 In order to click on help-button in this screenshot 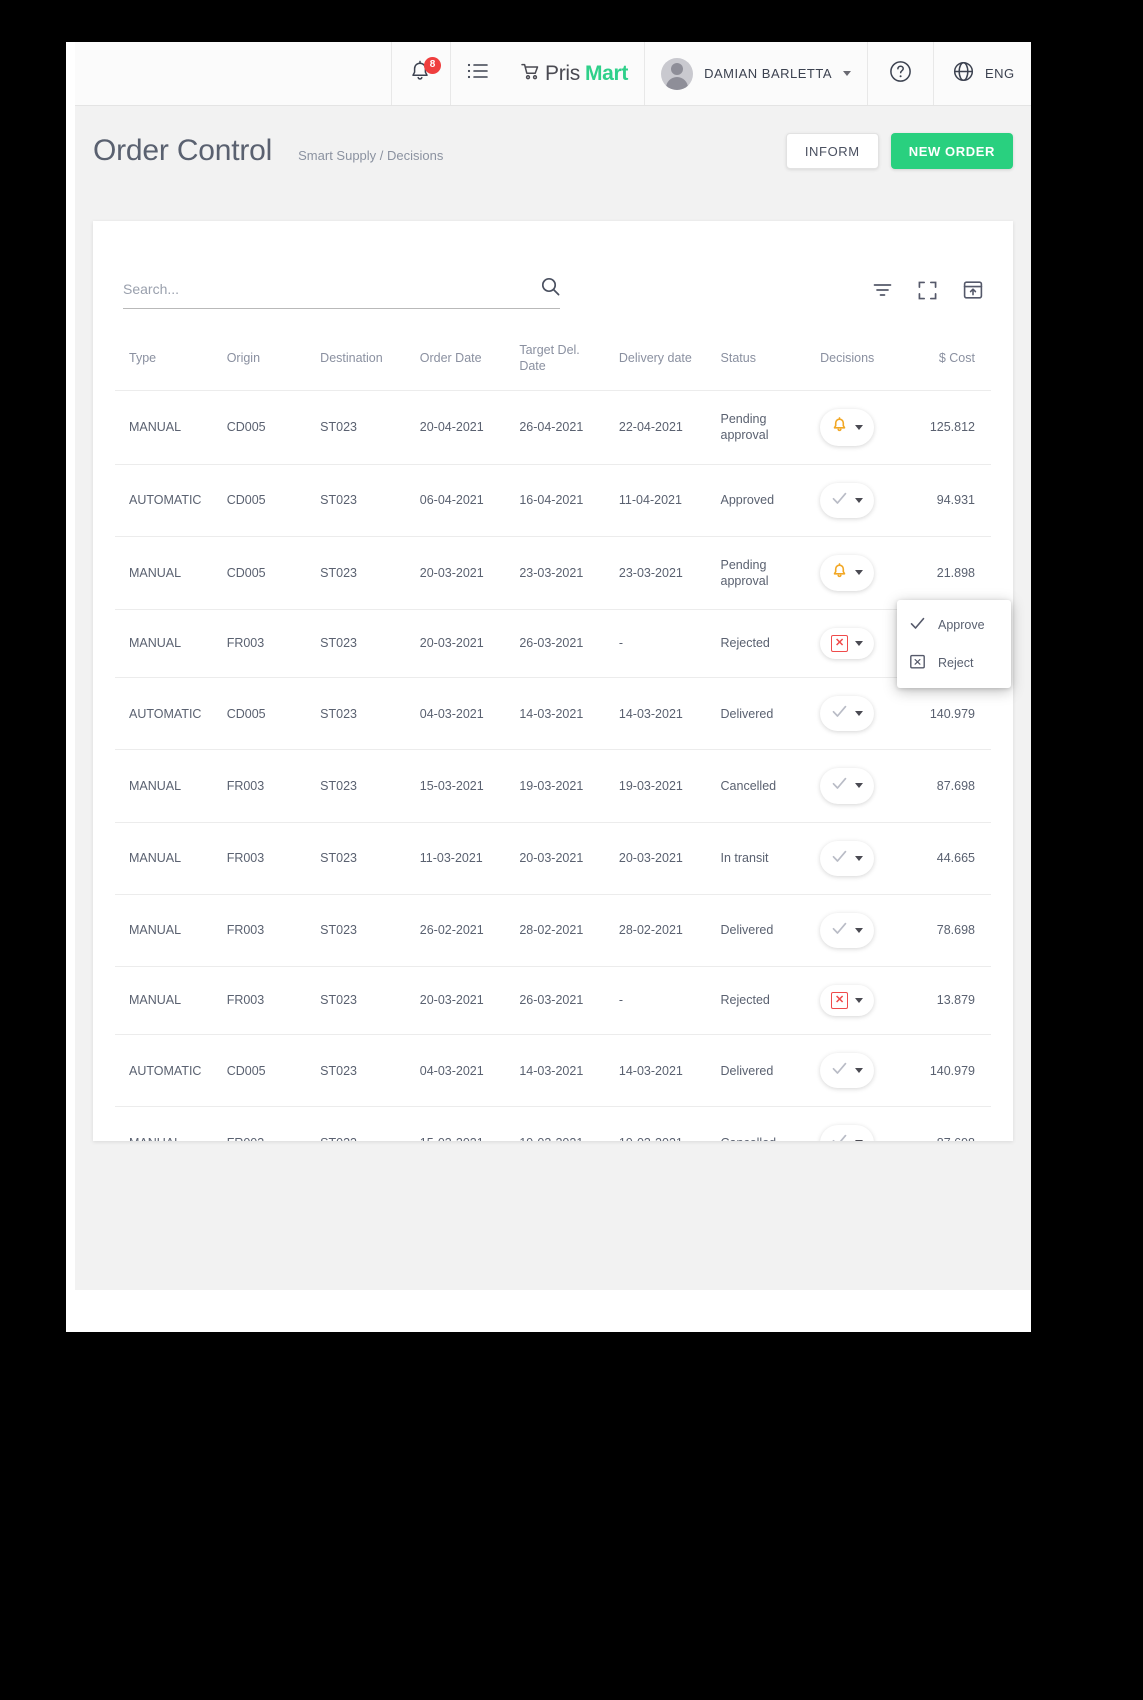, I will do `click(900, 73)`.